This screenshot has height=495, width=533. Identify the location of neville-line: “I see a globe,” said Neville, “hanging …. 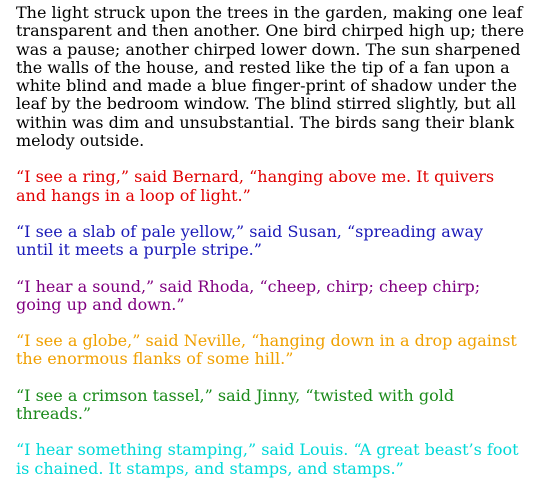
(266, 350).